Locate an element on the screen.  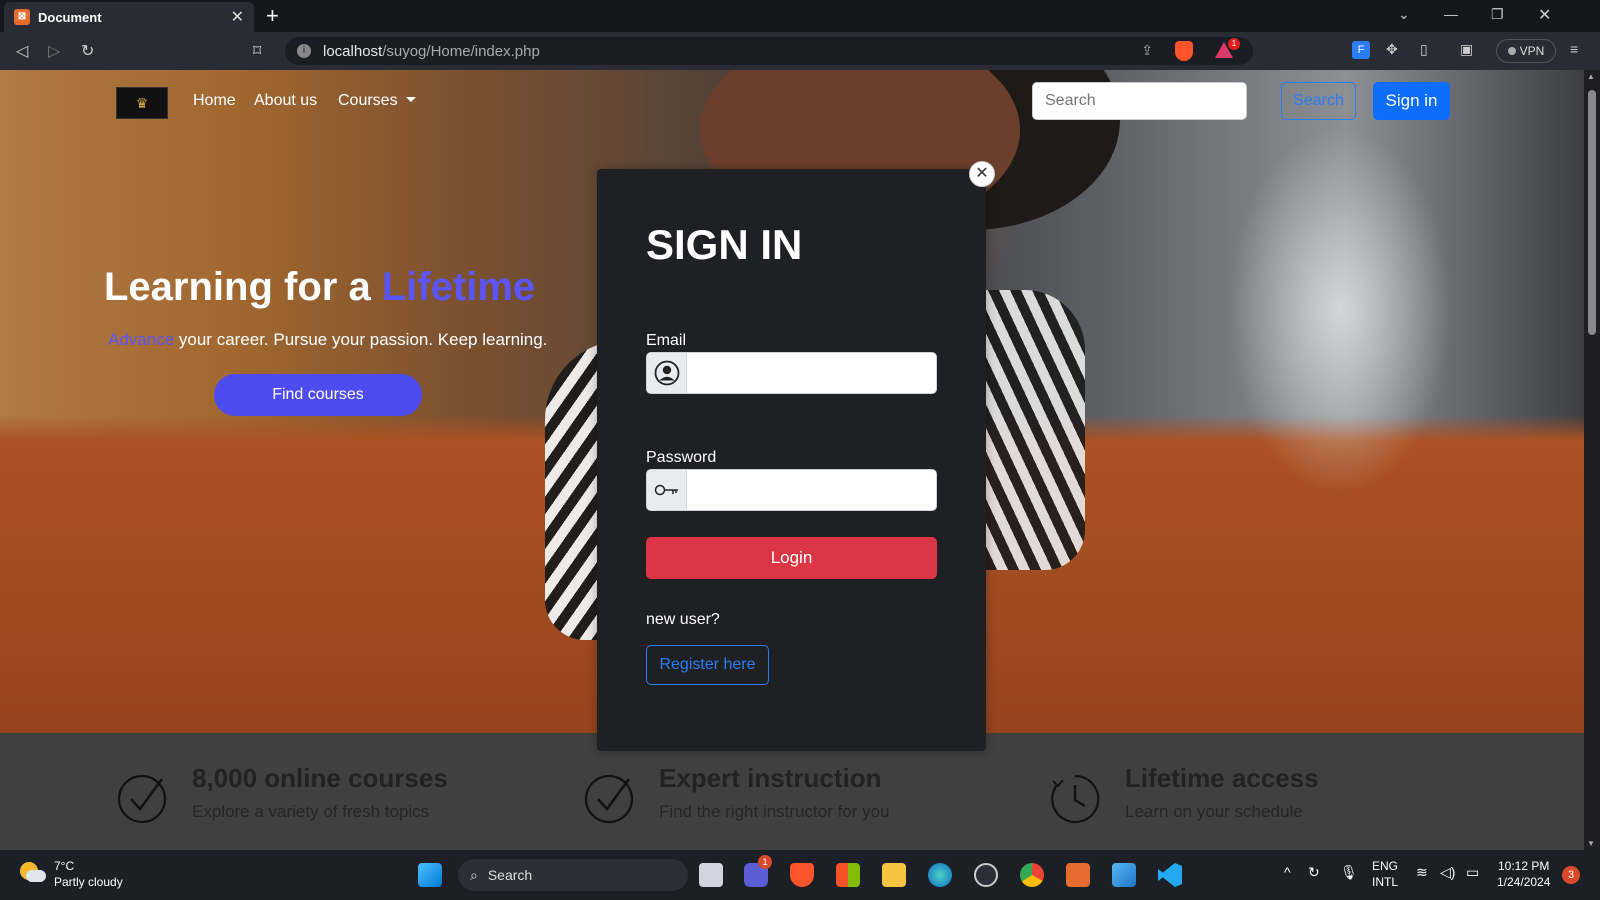
extensions-puzzle-icon: ✥ is located at coordinates (1392, 49).